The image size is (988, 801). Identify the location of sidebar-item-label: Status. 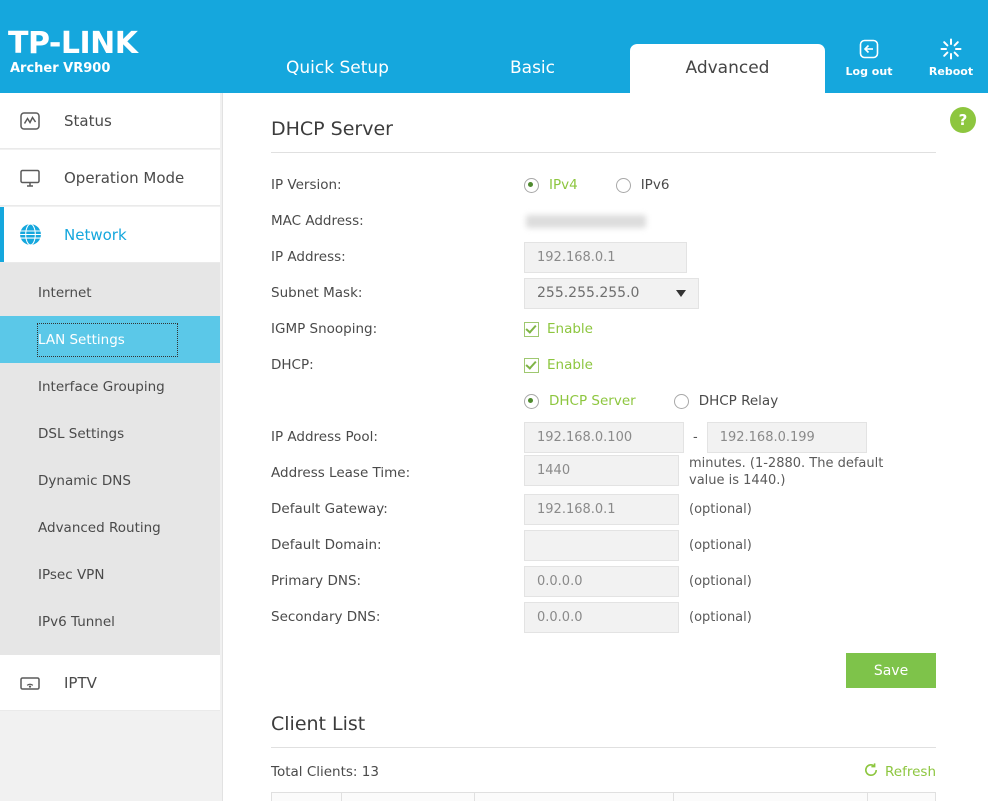
(88, 120).